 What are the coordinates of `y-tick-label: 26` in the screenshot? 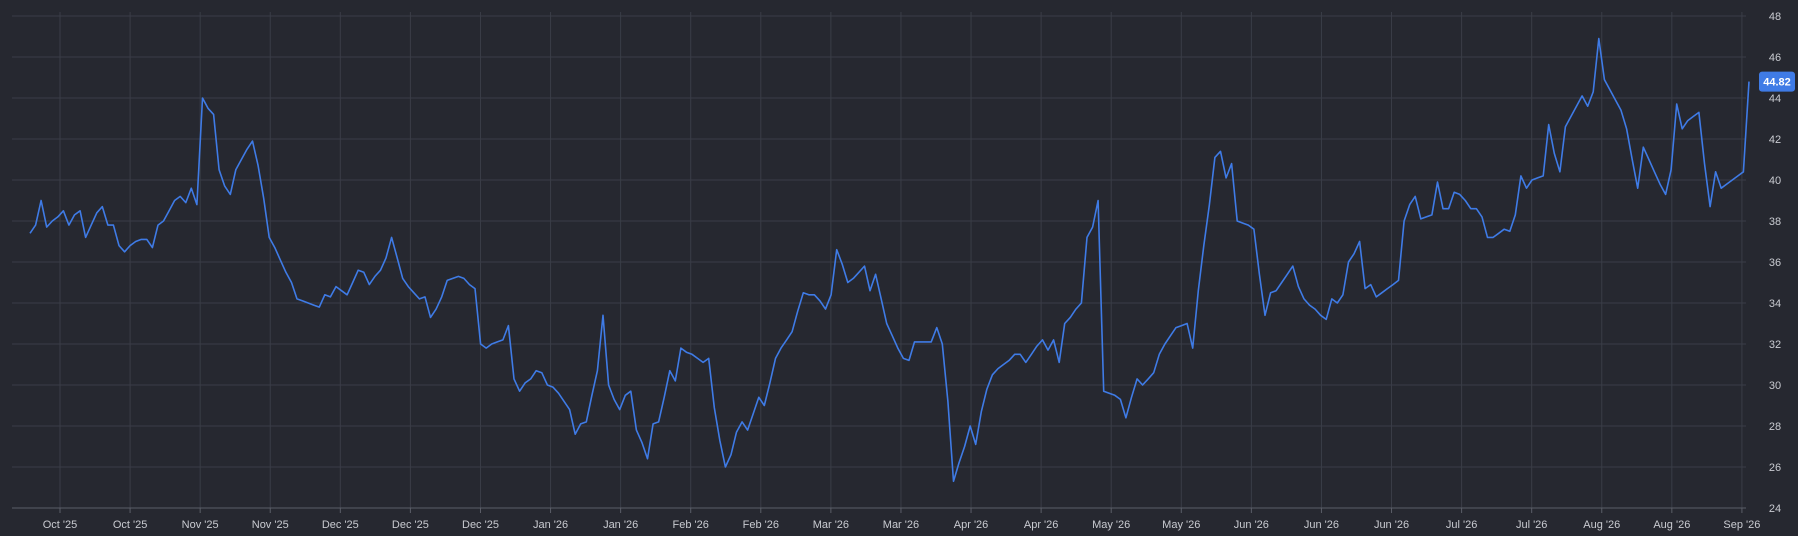 It's located at (1775, 468).